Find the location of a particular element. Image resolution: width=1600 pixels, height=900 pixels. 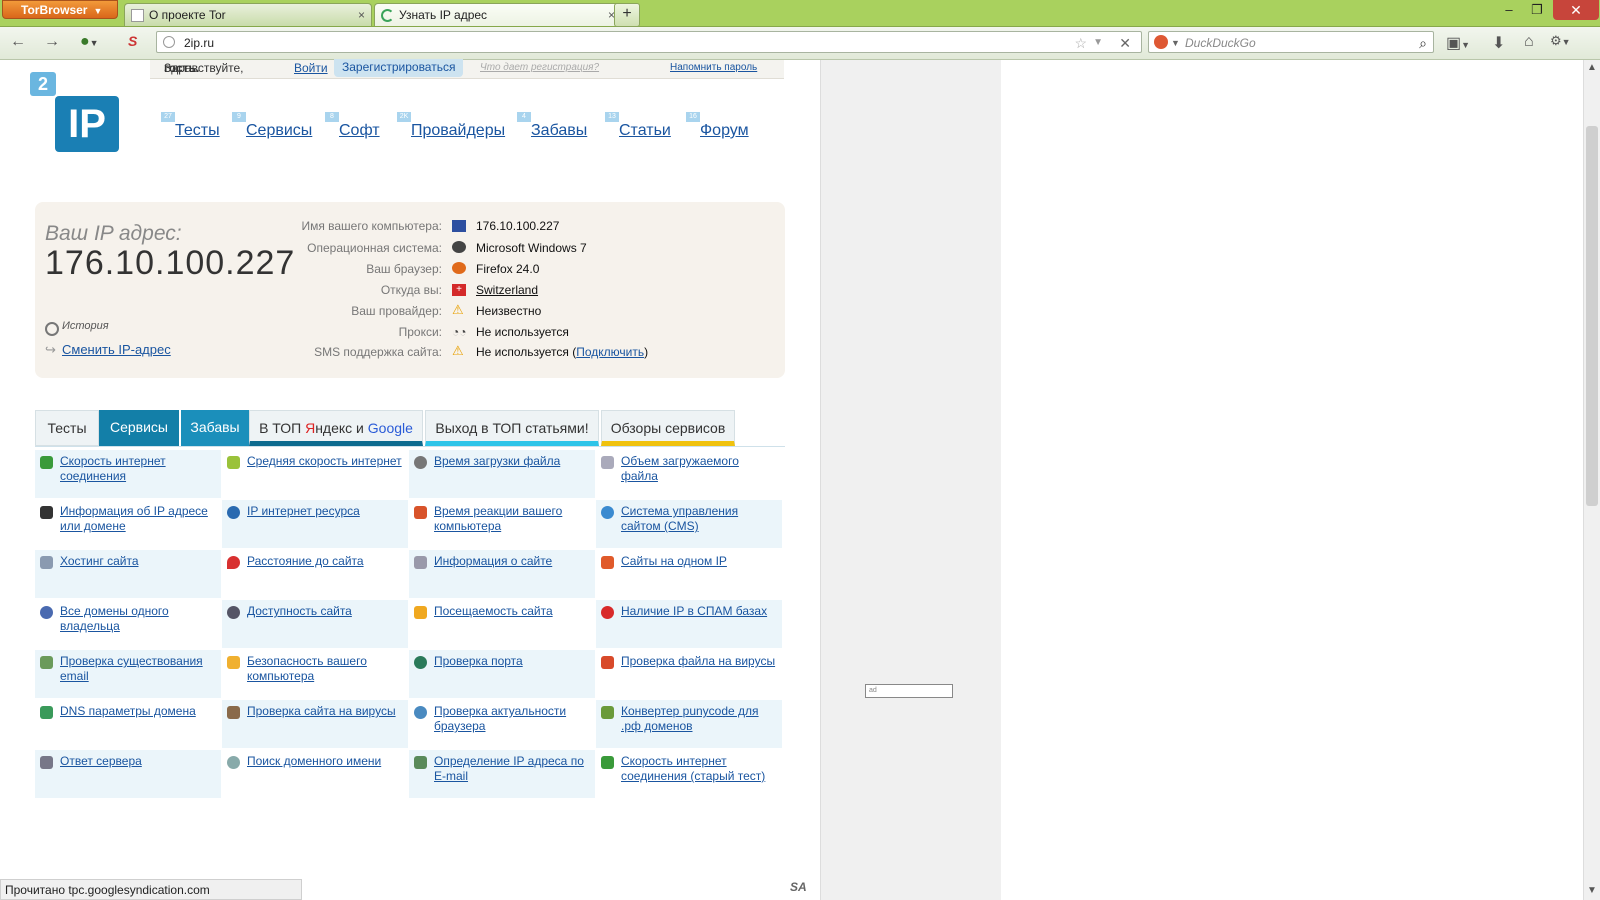

service-link: Информация об IP адресе или домене is located at coordinates (138, 519).